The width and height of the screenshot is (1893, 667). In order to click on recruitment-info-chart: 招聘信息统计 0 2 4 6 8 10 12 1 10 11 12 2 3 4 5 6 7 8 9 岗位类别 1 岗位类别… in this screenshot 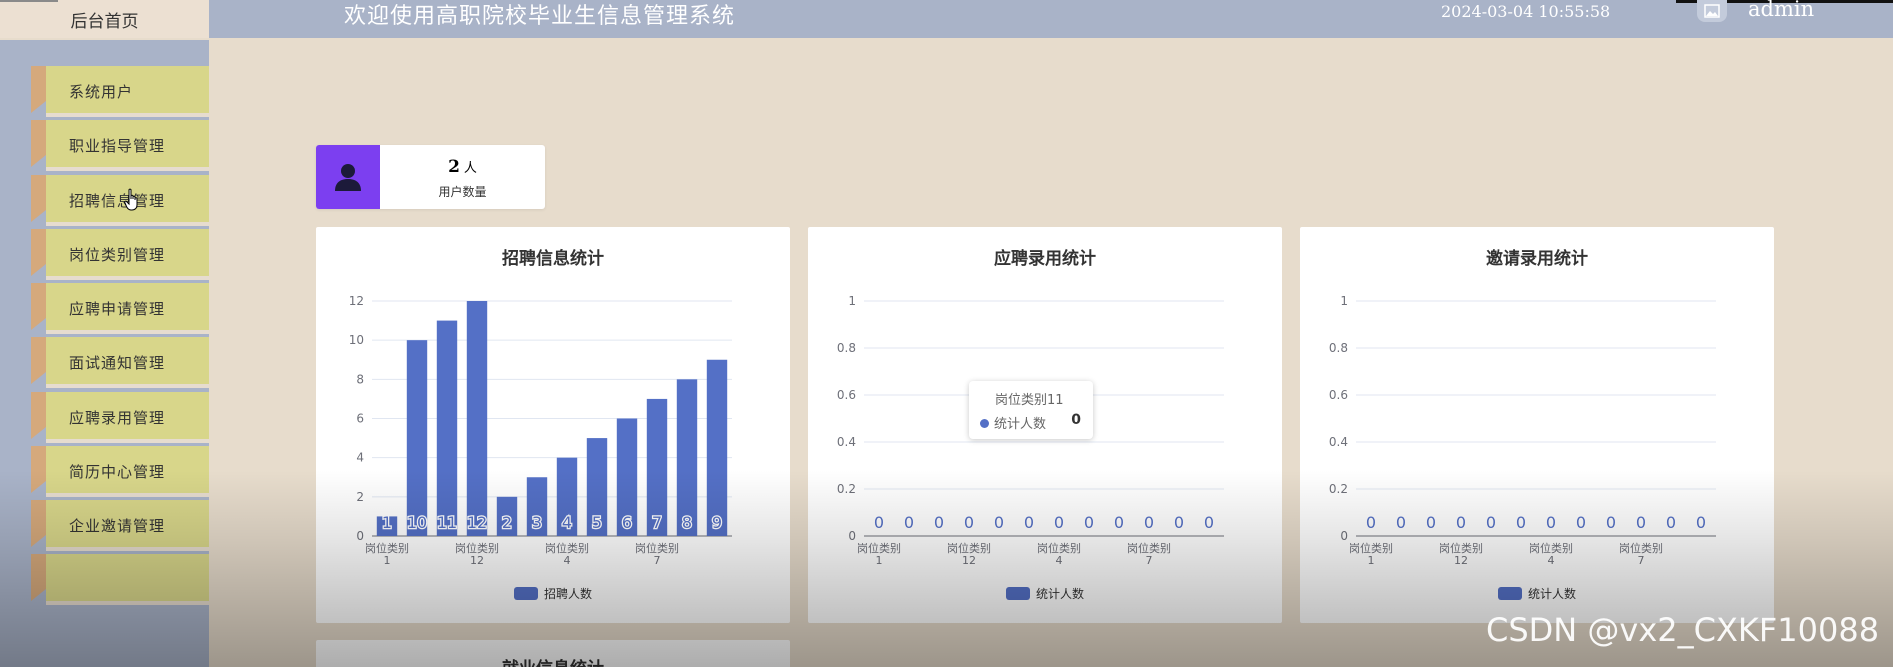, I will do `click(553, 425)`.